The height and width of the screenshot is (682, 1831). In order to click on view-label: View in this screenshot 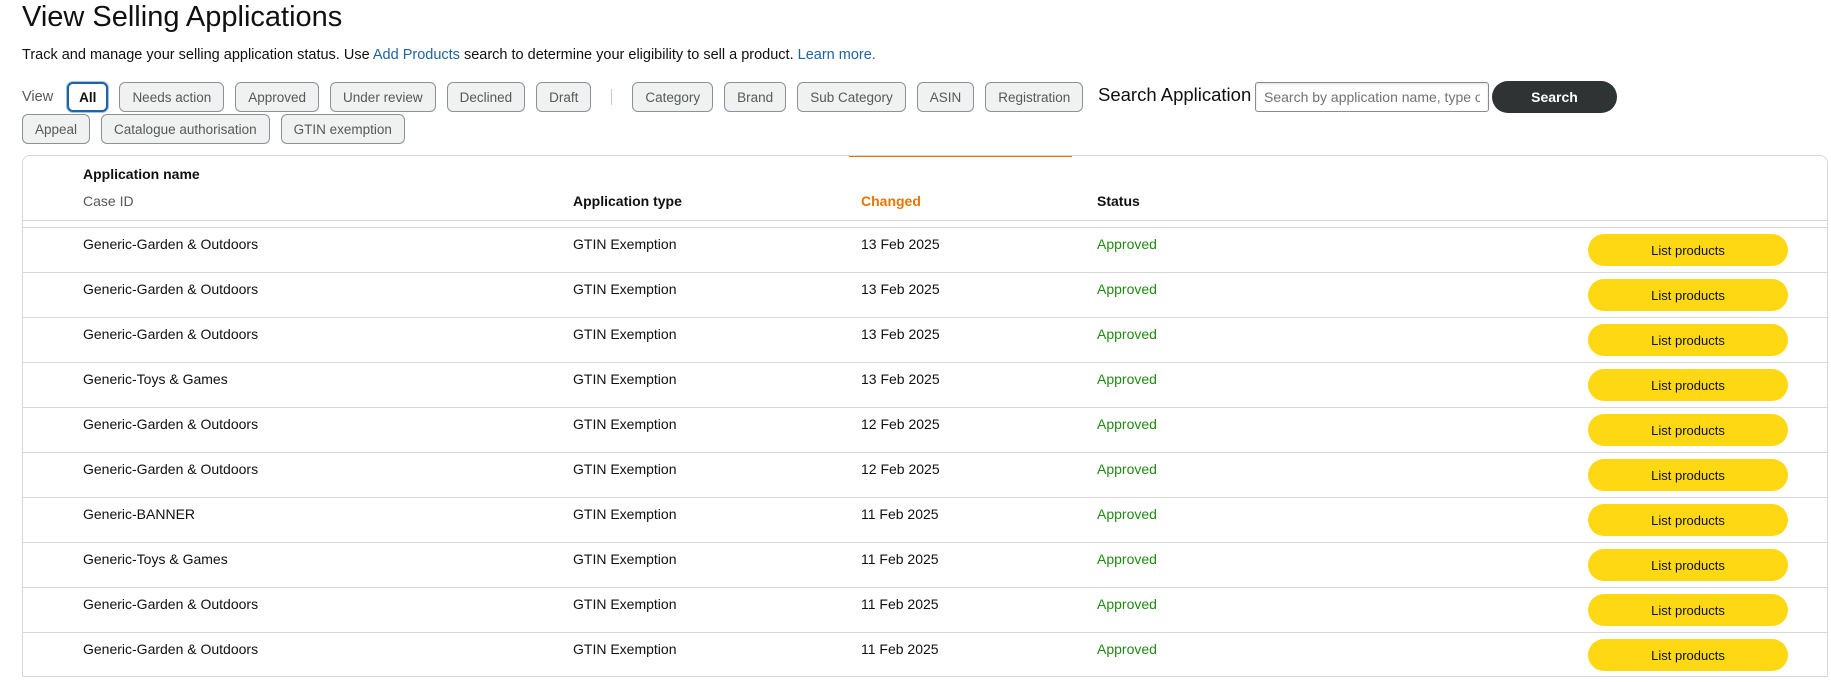, I will do `click(38, 97)`.